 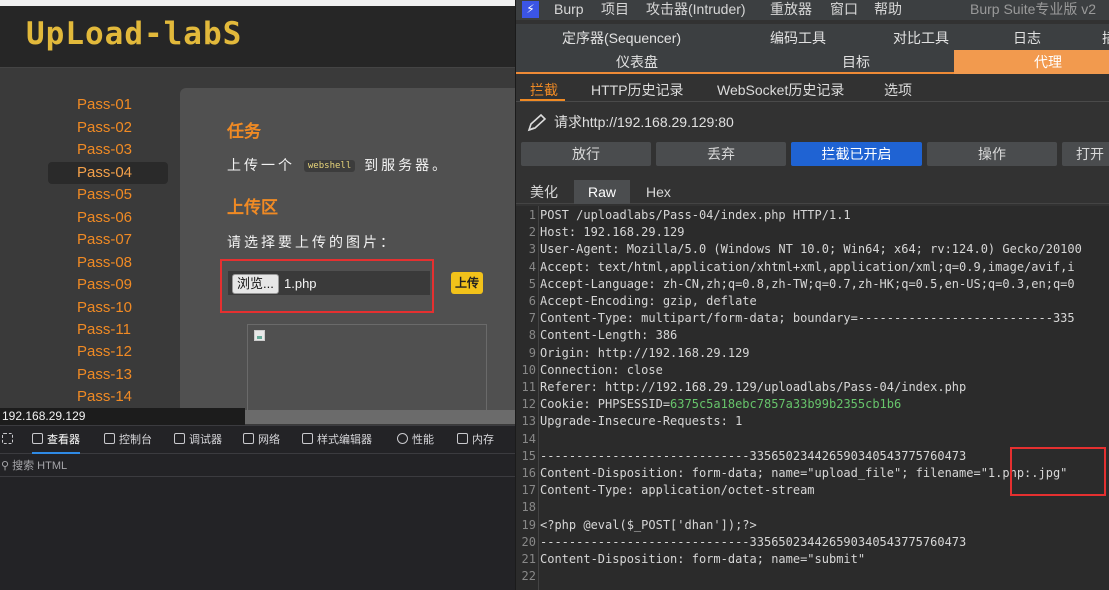 I want to click on tab-target: 目标, so click(x=856, y=62).